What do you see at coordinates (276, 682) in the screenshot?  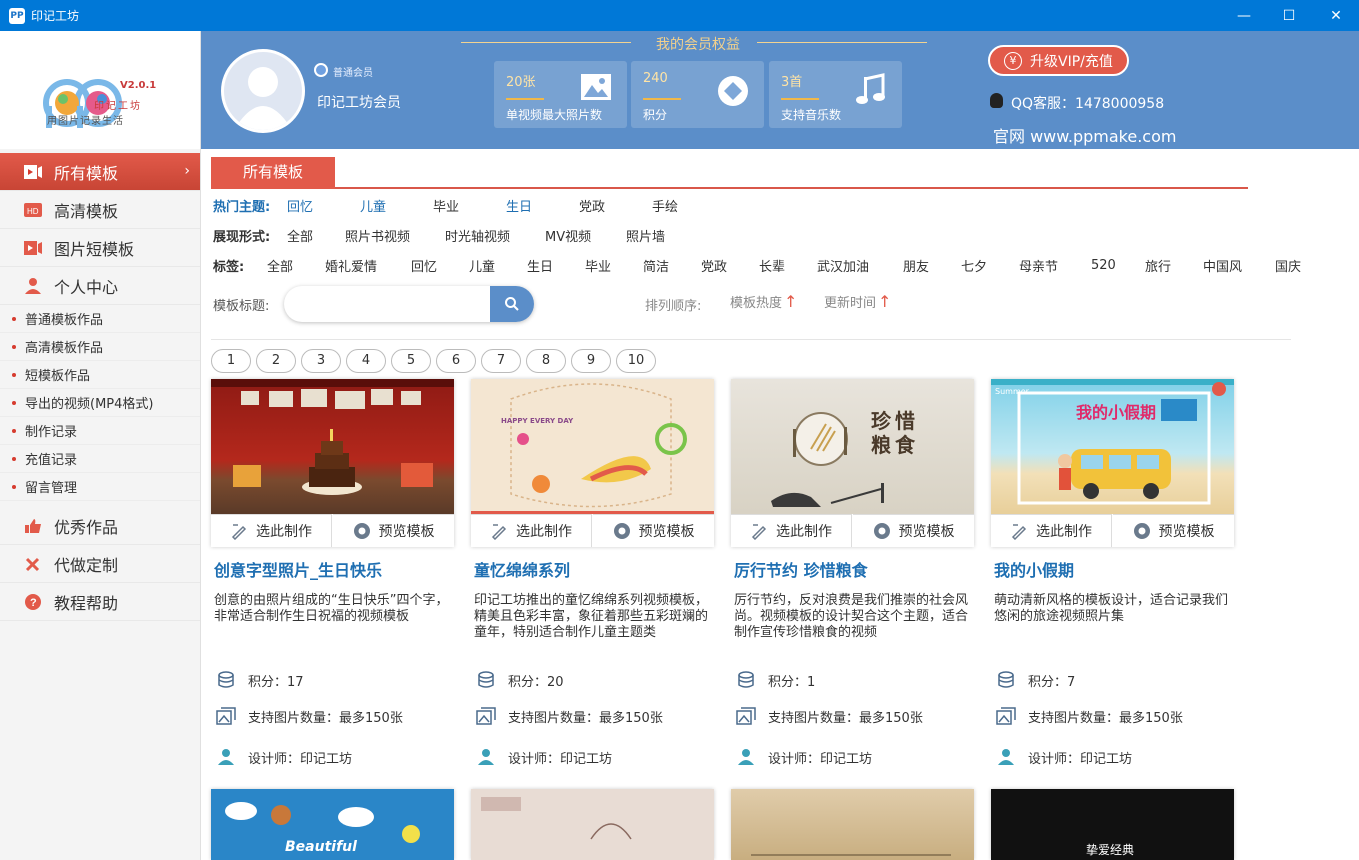 I see `points-text: 积分：17` at bounding box center [276, 682].